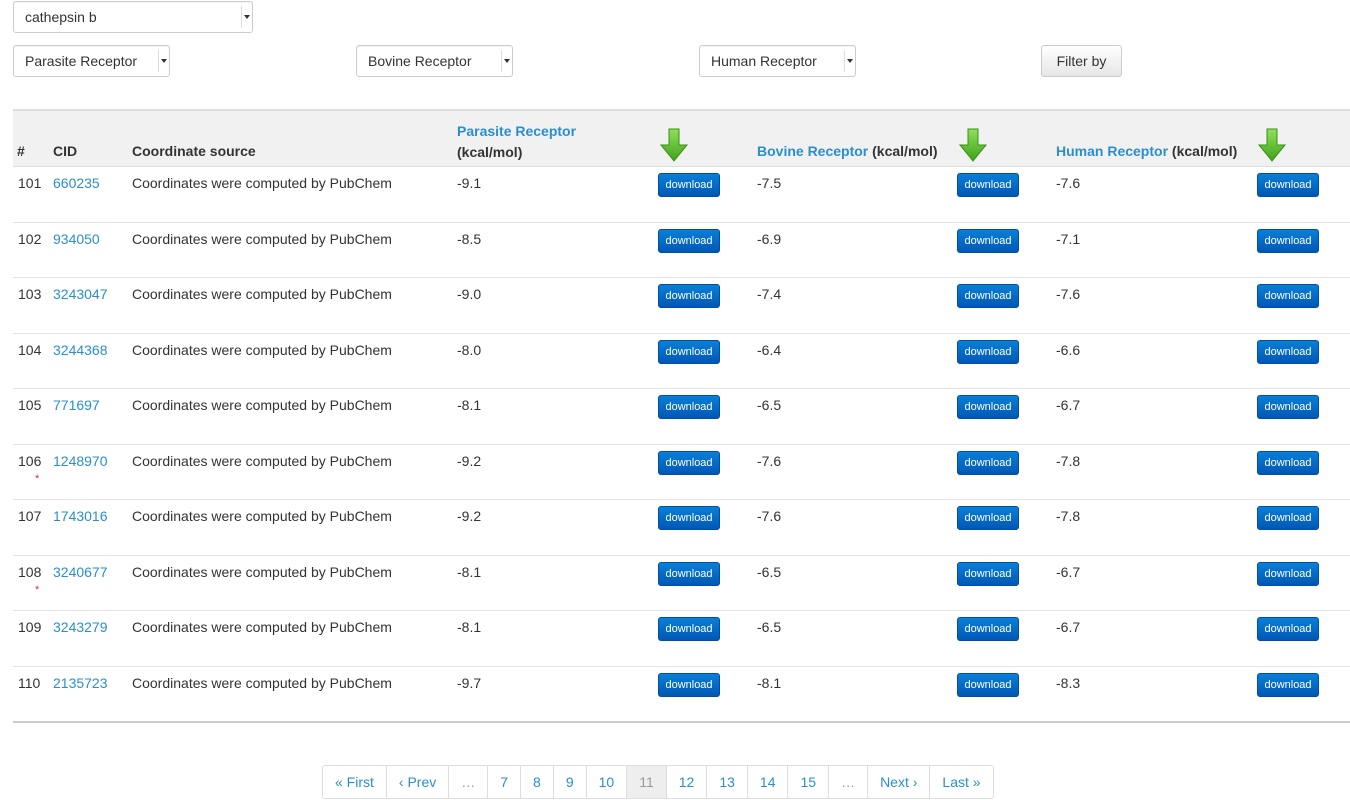 Image resolution: width=1350 pixels, height=800 pixels. I want to click on header-num: #, so click(21, 151).